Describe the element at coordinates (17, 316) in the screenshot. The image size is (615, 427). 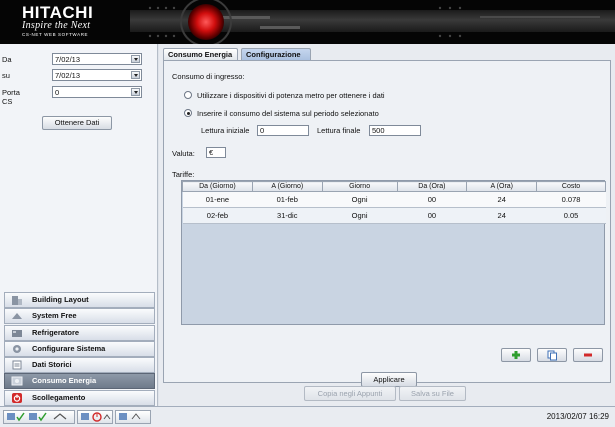
I see `system-icon` at that location.